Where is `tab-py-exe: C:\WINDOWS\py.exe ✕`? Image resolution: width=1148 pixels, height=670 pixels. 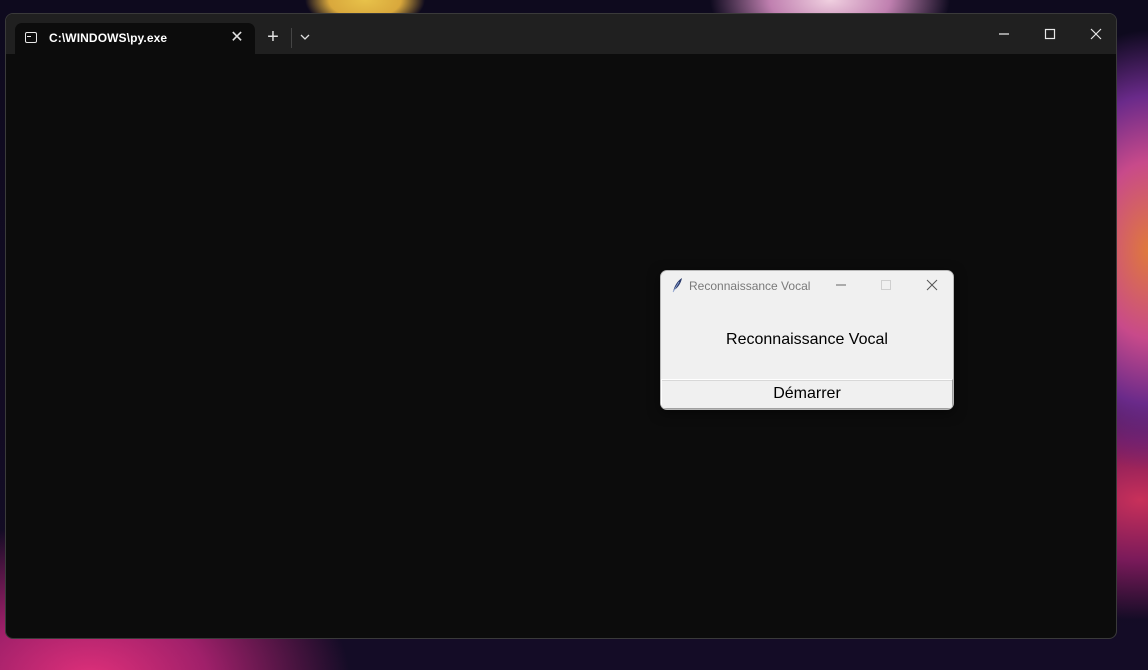 tab-py-exe: C:\WINDOWS\py.exe ✕ is located at coordinates (135, 38).